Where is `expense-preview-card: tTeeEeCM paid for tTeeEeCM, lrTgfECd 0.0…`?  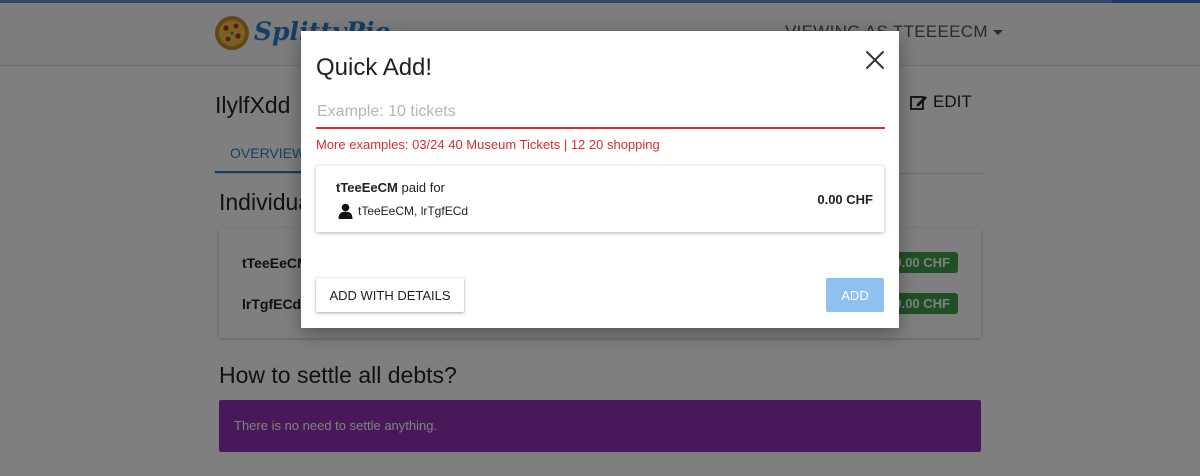
expense-preview-card: tTeeEeCM paid for tTeeEeCM, lrTgfECd 0.0… is located at coordinates (600, 199).